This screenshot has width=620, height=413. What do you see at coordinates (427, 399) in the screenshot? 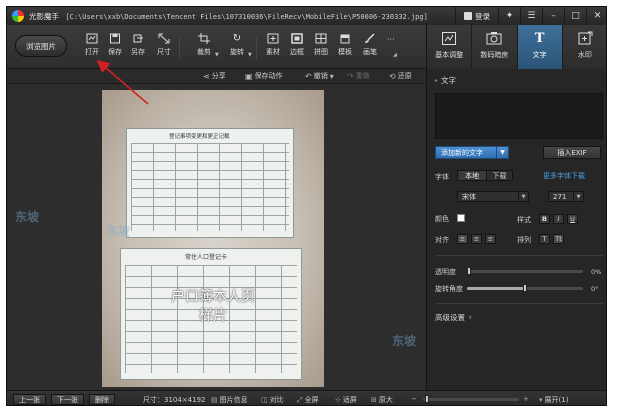
I see `zoom-slider-handle` at bounding box center [427, 399].